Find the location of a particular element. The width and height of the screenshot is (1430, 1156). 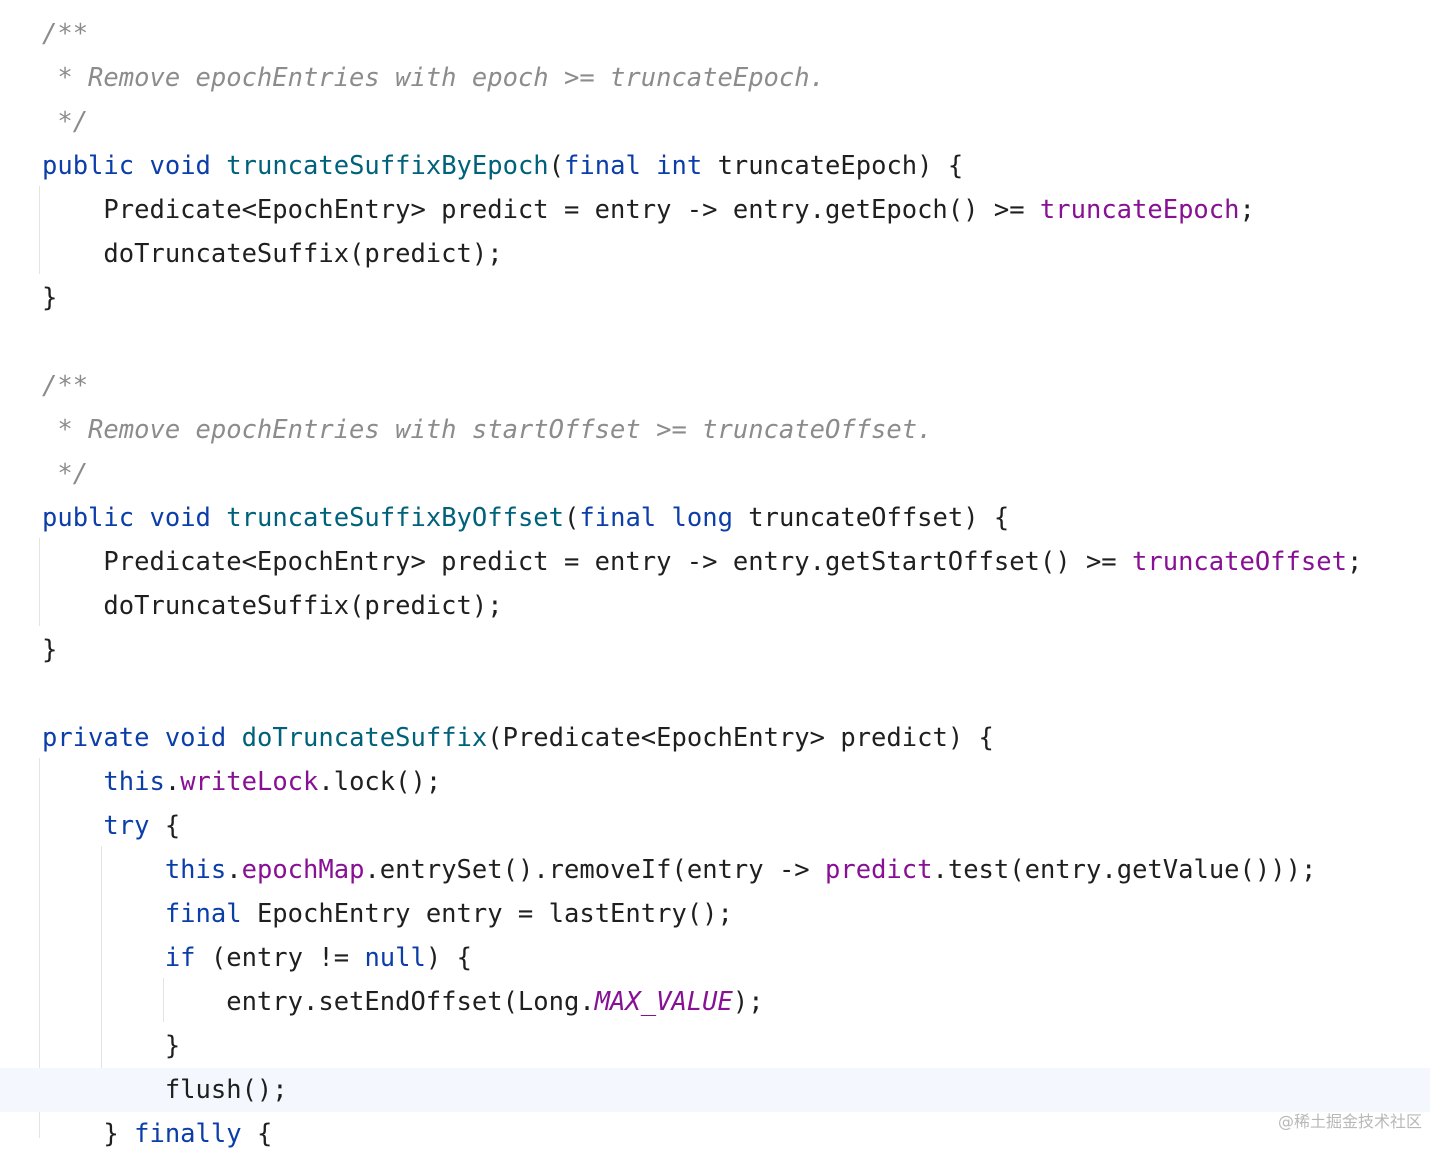

code-line: this.writeLock.lock(); is located at coordinates (715, 782).